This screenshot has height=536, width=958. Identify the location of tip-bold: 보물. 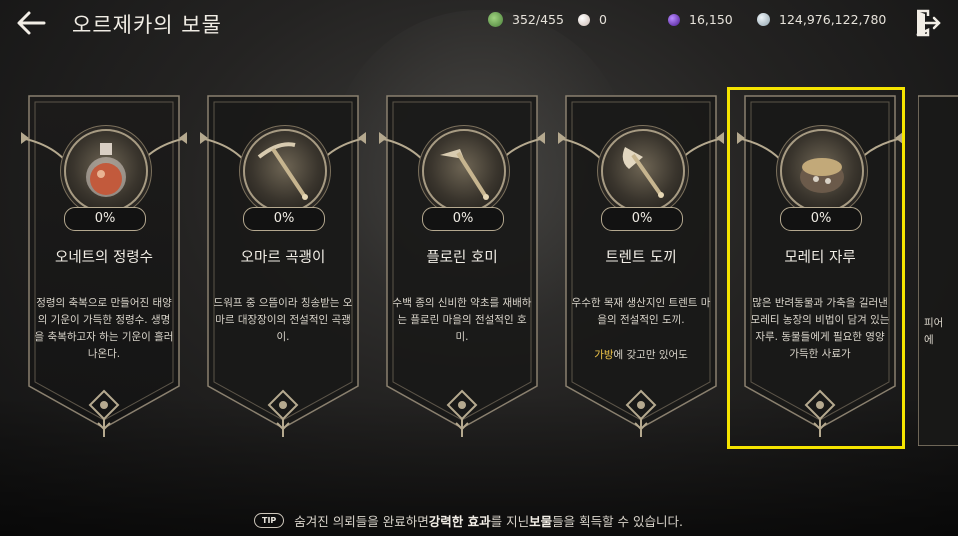
(541, 521).